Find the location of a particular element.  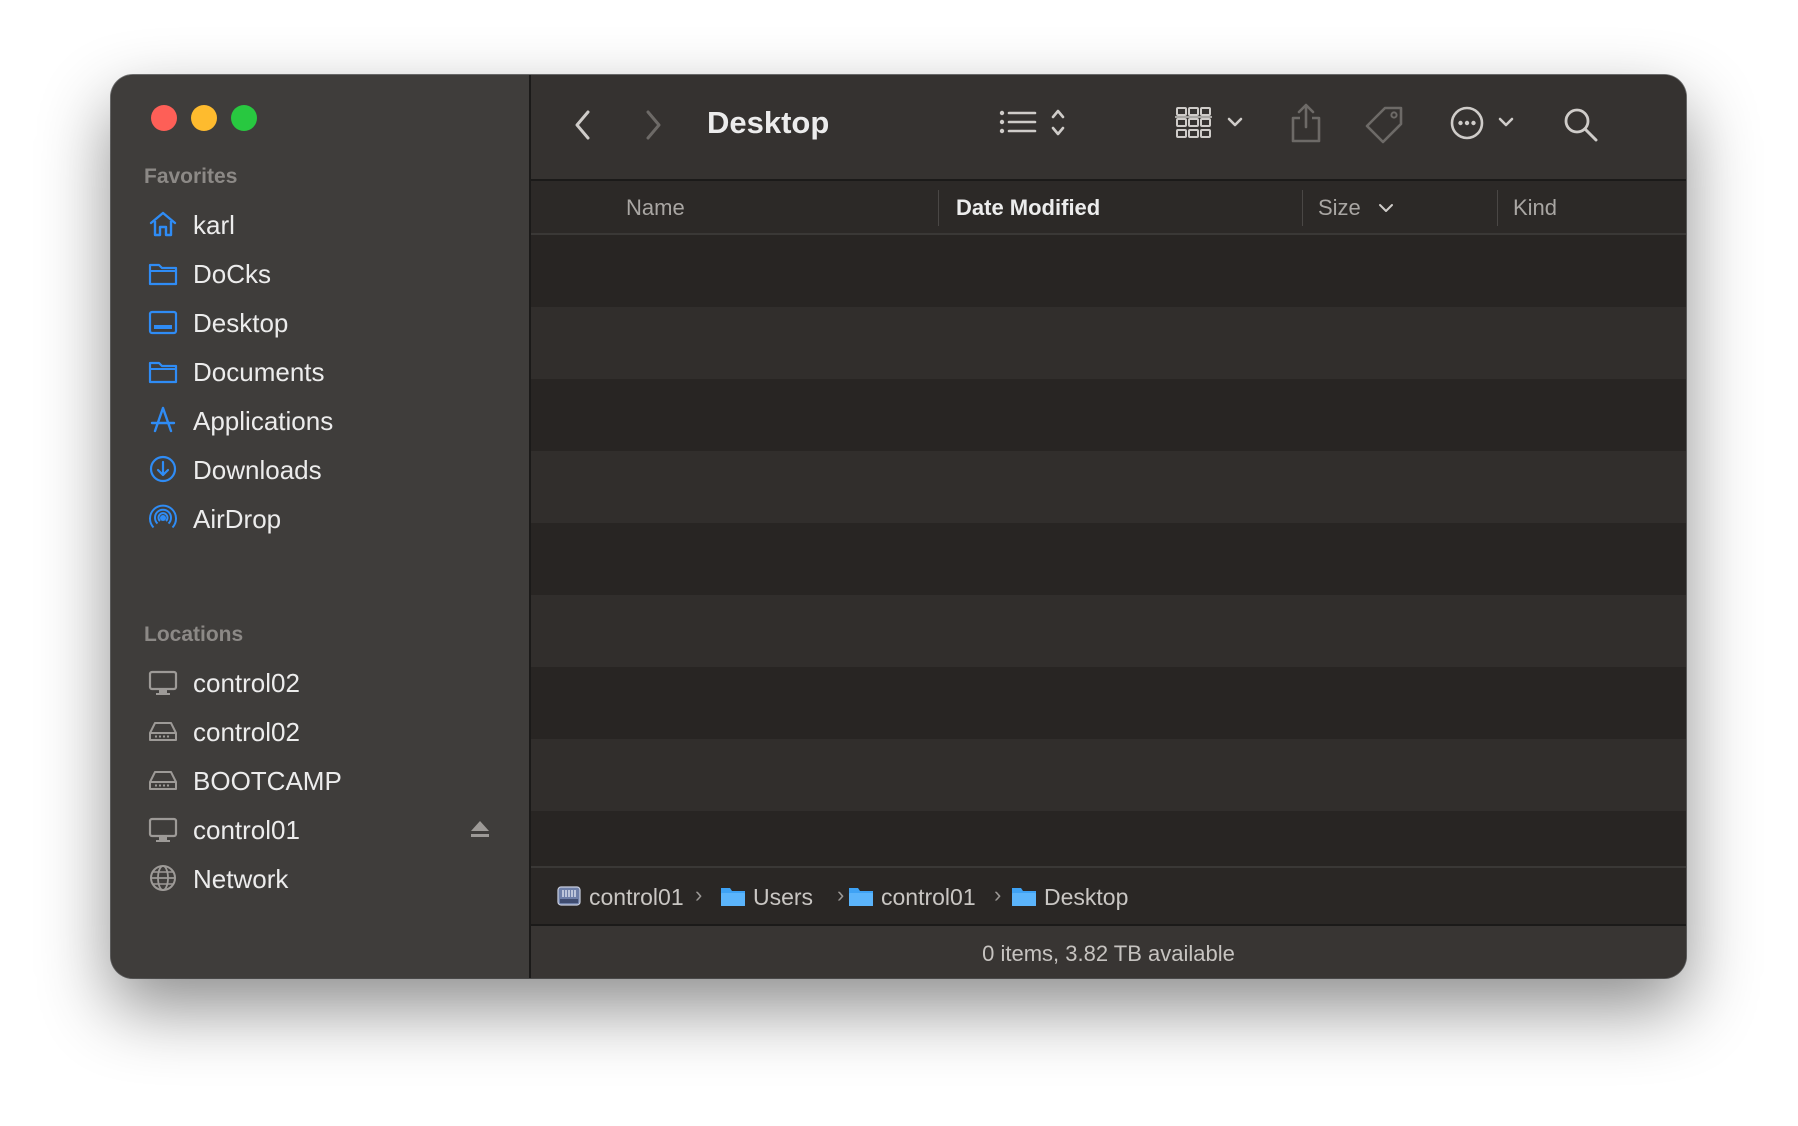

tag-icon is located at coordinates (1385, 126).